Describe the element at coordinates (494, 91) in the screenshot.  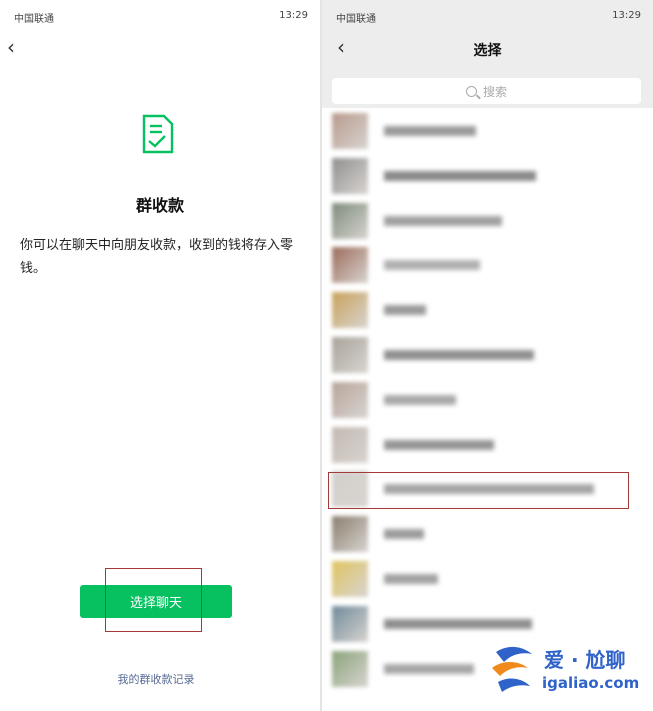
I see `search-placeholder: 搜索` at that location.